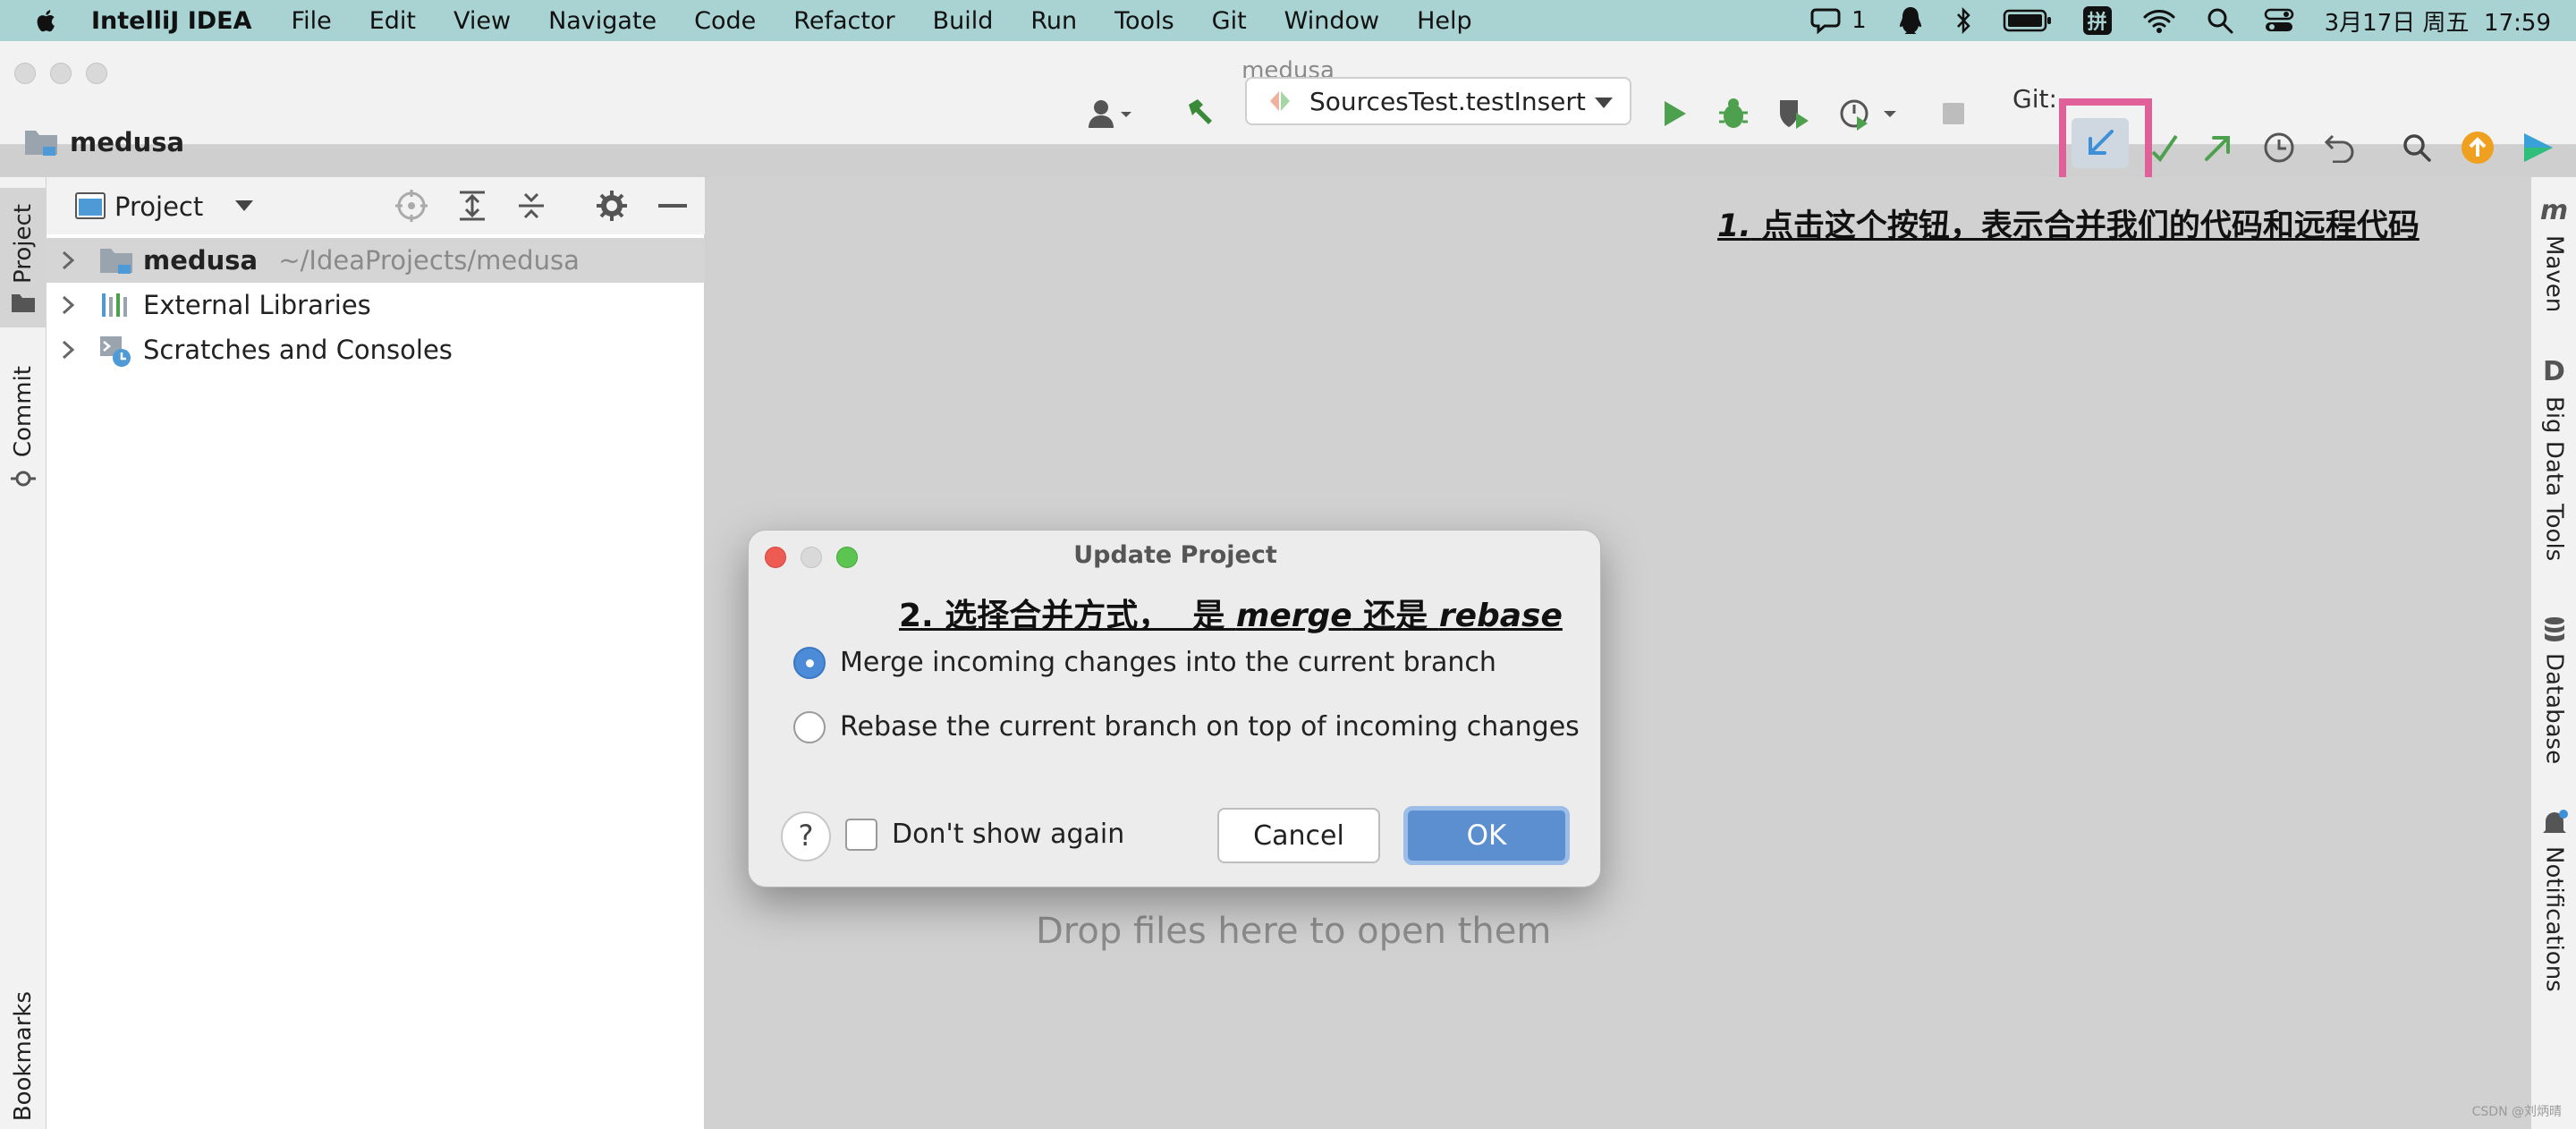  I want to click on bluetooth-icon, so click(1963, 20).